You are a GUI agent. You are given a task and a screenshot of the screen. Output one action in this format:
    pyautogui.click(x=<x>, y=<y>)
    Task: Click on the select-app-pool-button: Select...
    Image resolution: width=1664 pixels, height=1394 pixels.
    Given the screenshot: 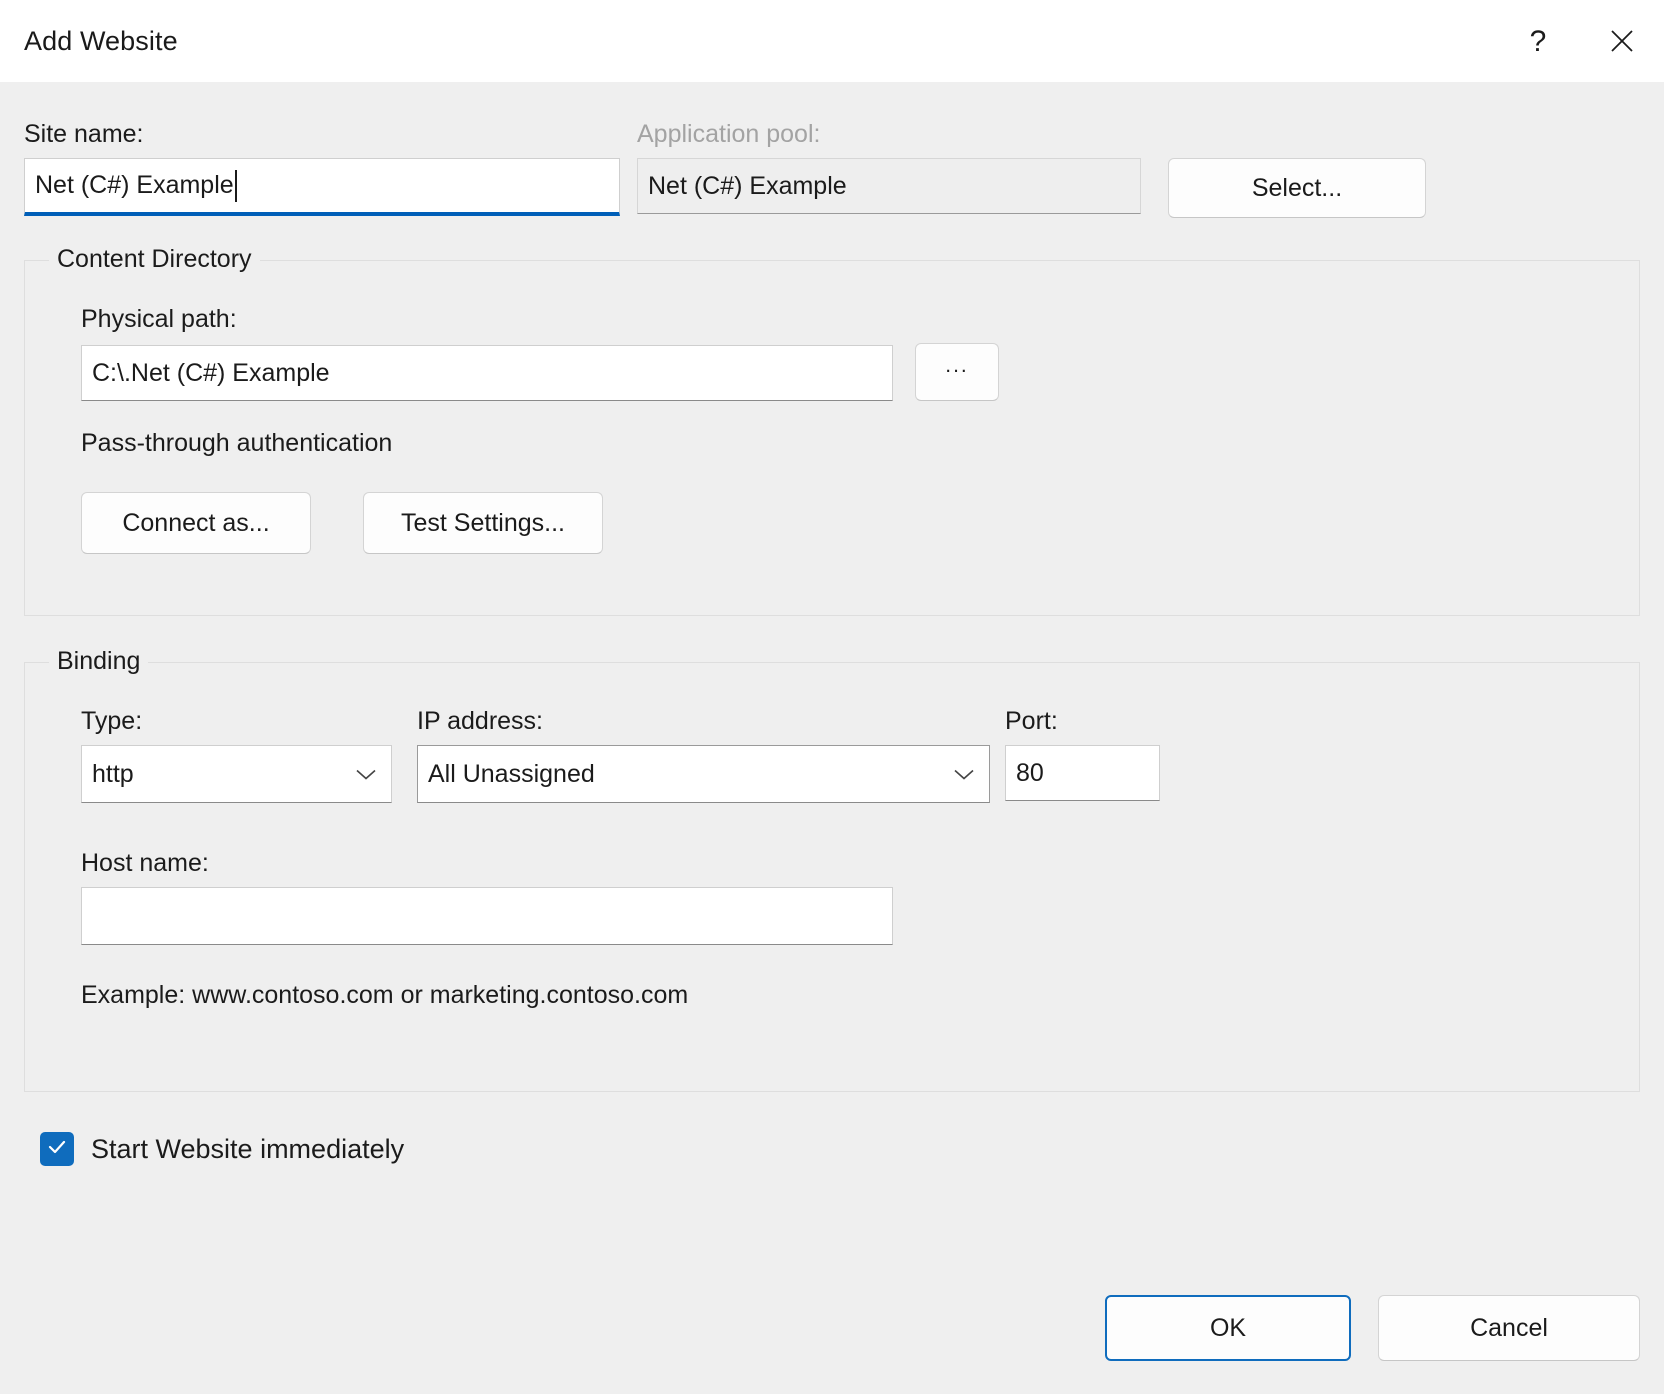 What is the action you would take?
    pyautogui.click(x=1297, y=188)
    